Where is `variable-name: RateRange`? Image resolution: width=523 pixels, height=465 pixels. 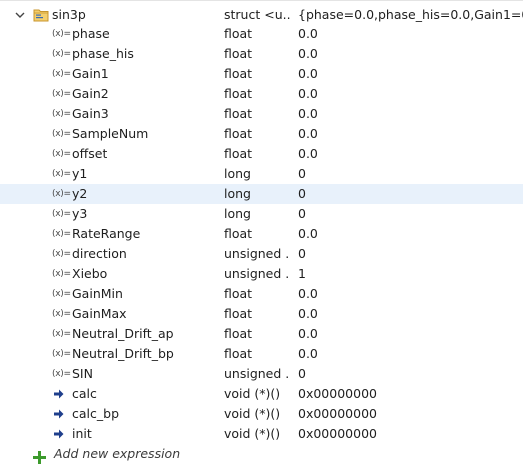 variable-name: RateRange is located at coordinates (106, 233).